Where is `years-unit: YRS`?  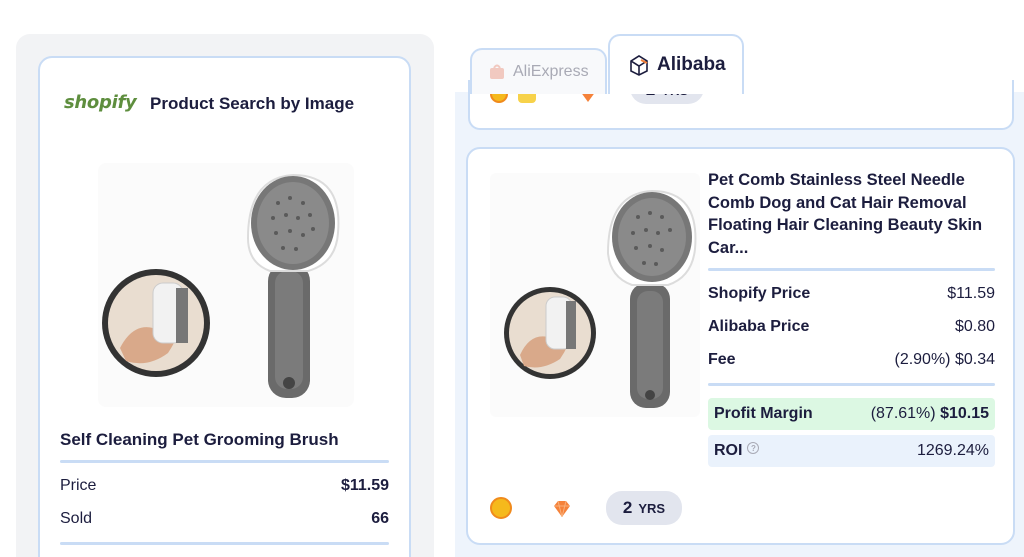
years-unit: YRS is located at coordinates (652, 508).